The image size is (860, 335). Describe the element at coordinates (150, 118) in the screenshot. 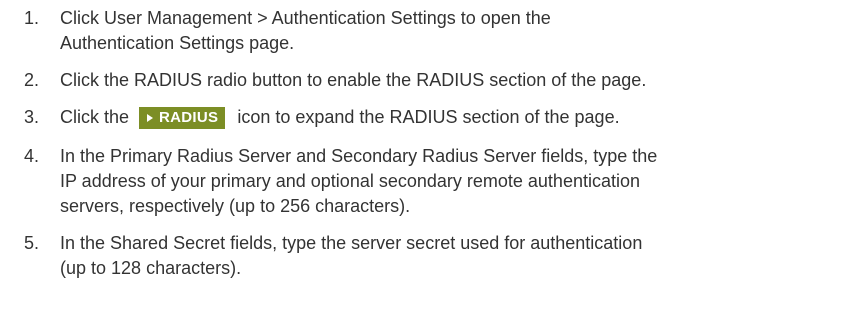

I see `expand-triangle-icon` at that location.